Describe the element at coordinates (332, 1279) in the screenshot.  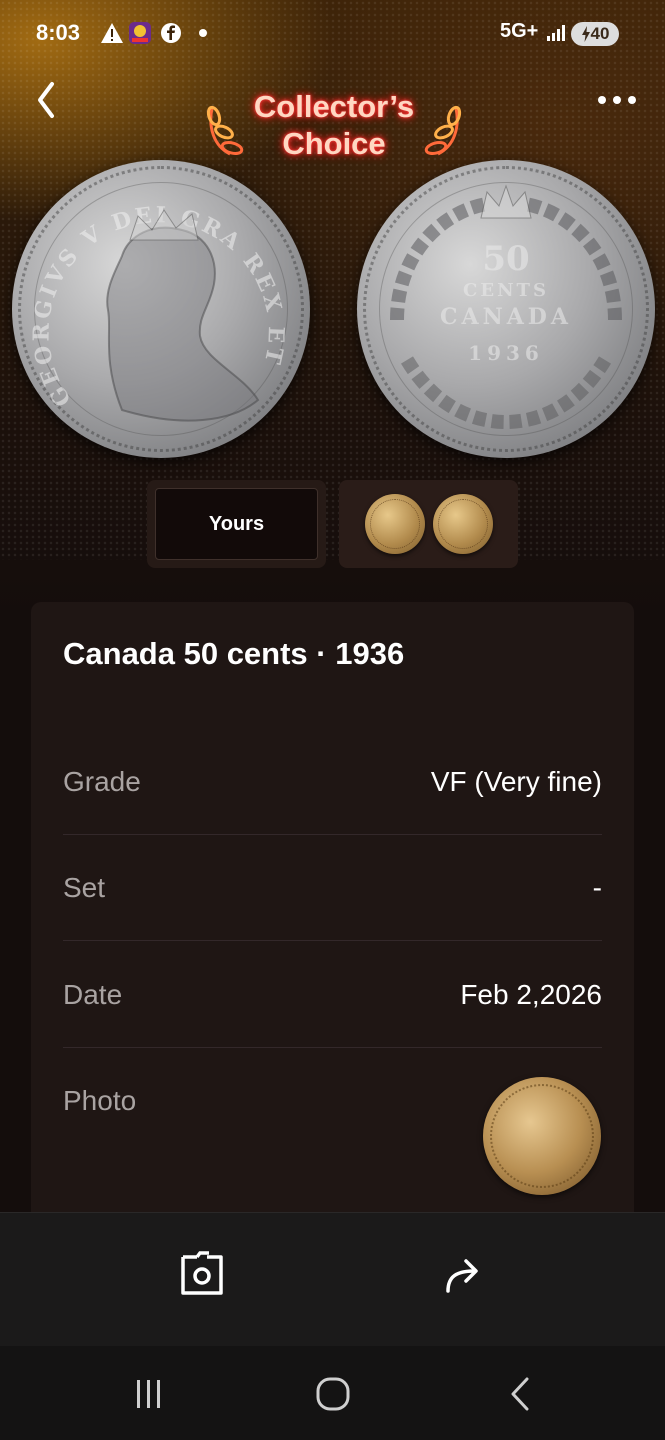
I see `action-bar` at that location.